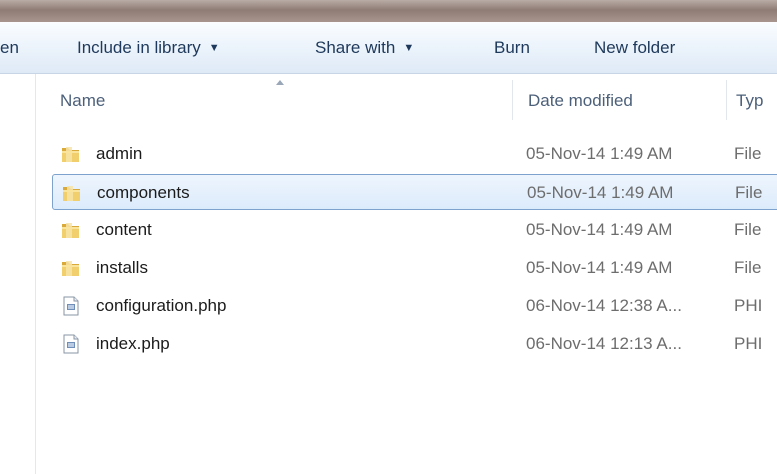 Image resolution: width=777 pixels, height=474 pixels. What do you see at coordinates (414, 344) in the screenshot?
I see `file-row: index.php 06-Nov-14 12:13 A... PHI` at bounding box center [414, 344].